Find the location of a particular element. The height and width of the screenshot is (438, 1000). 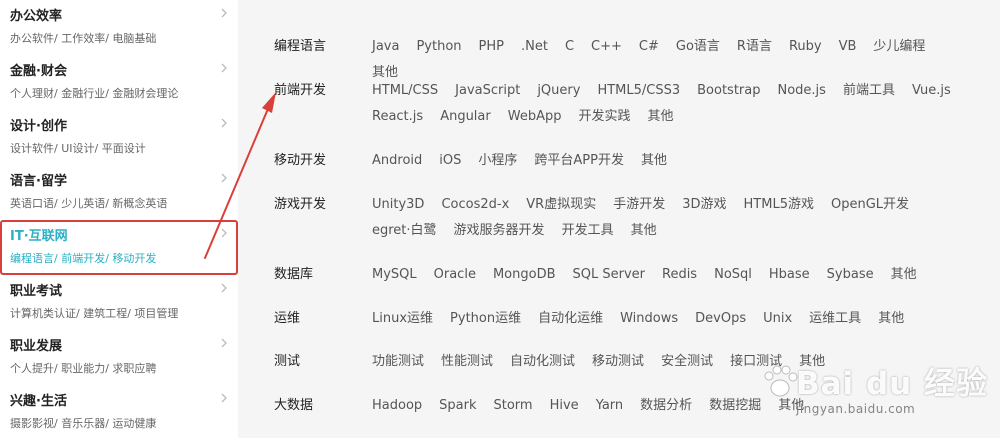

topic-link: Cocos2d-x is located at coordinates (475, 205).